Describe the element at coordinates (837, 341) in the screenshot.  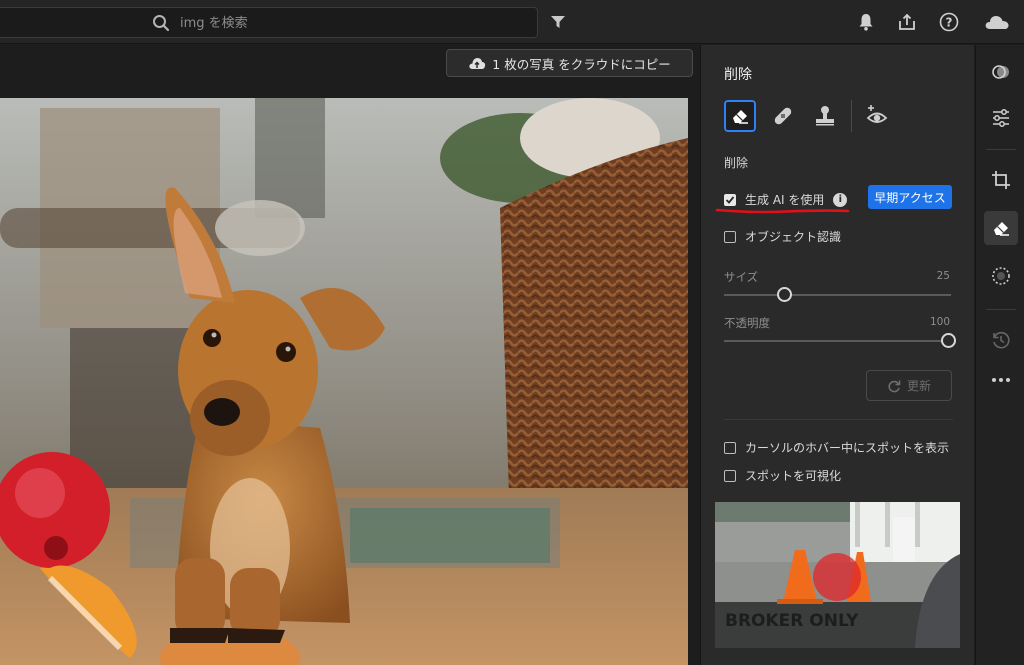
I see `opacity-slider-track` at that location.